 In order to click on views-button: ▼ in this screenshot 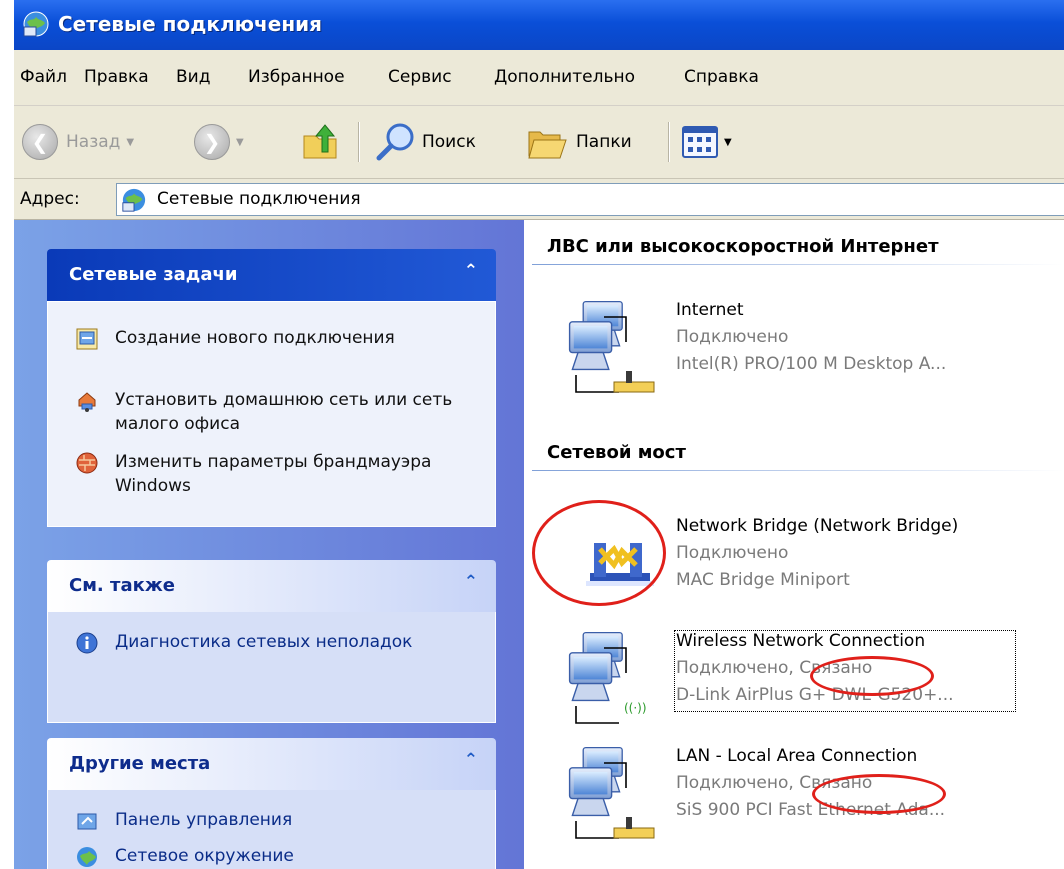, I will do `click(707, 142)`.